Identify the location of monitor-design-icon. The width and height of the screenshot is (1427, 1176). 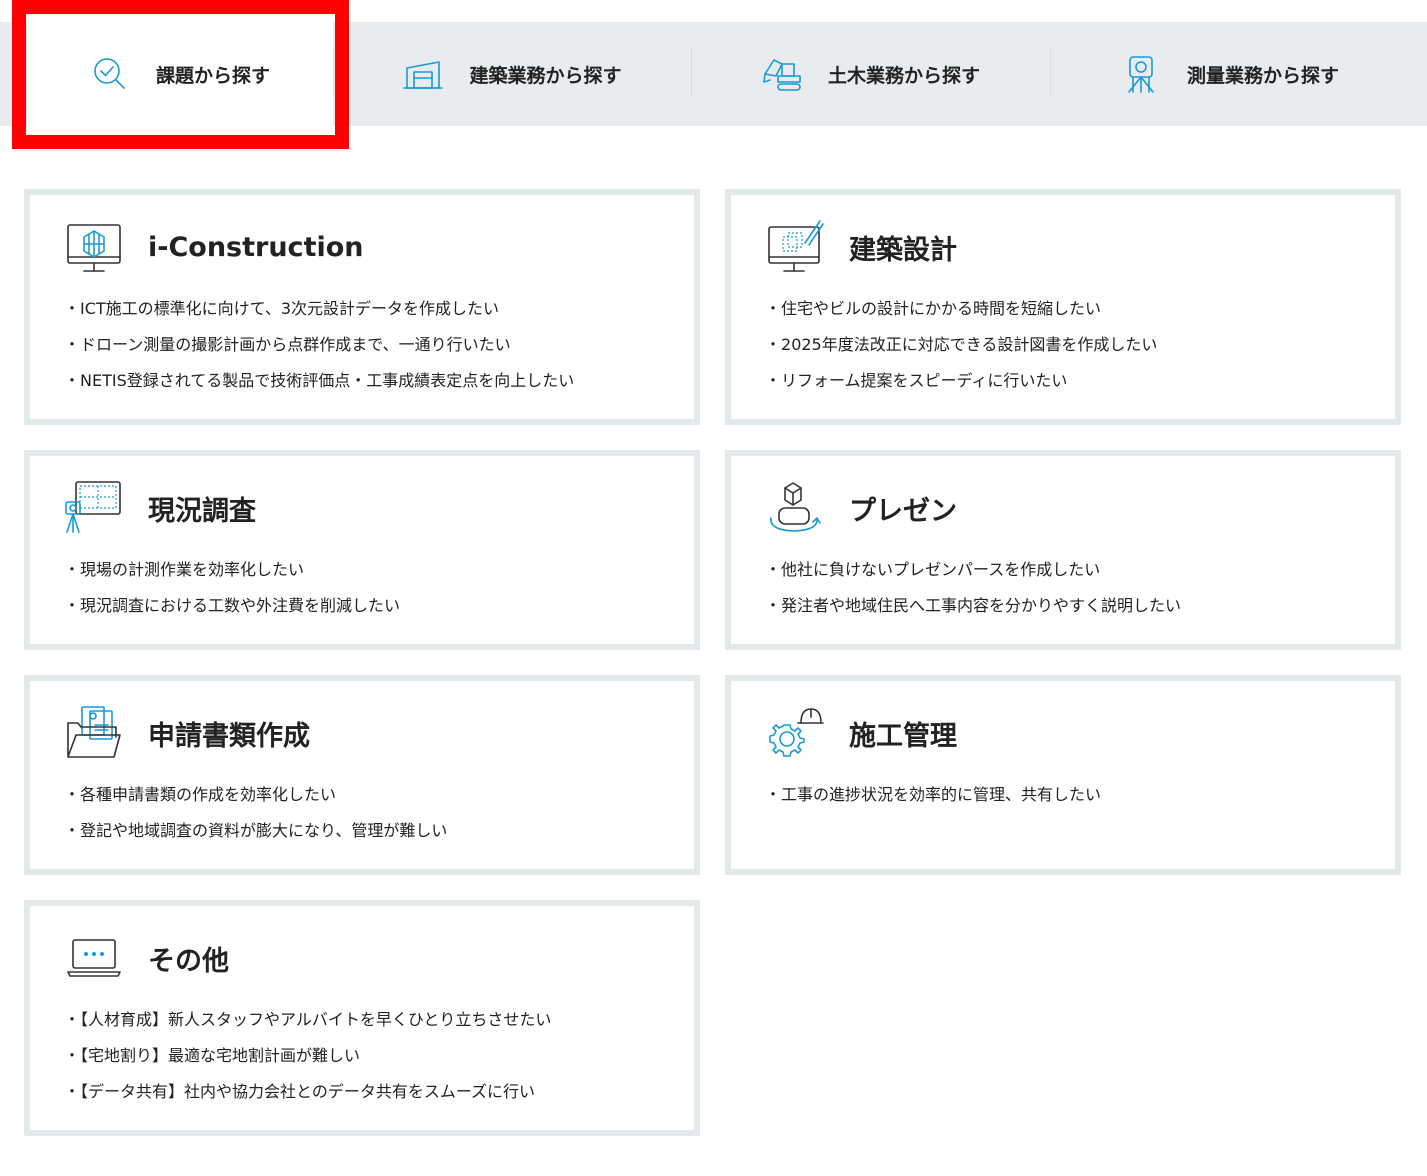
(796, 246).